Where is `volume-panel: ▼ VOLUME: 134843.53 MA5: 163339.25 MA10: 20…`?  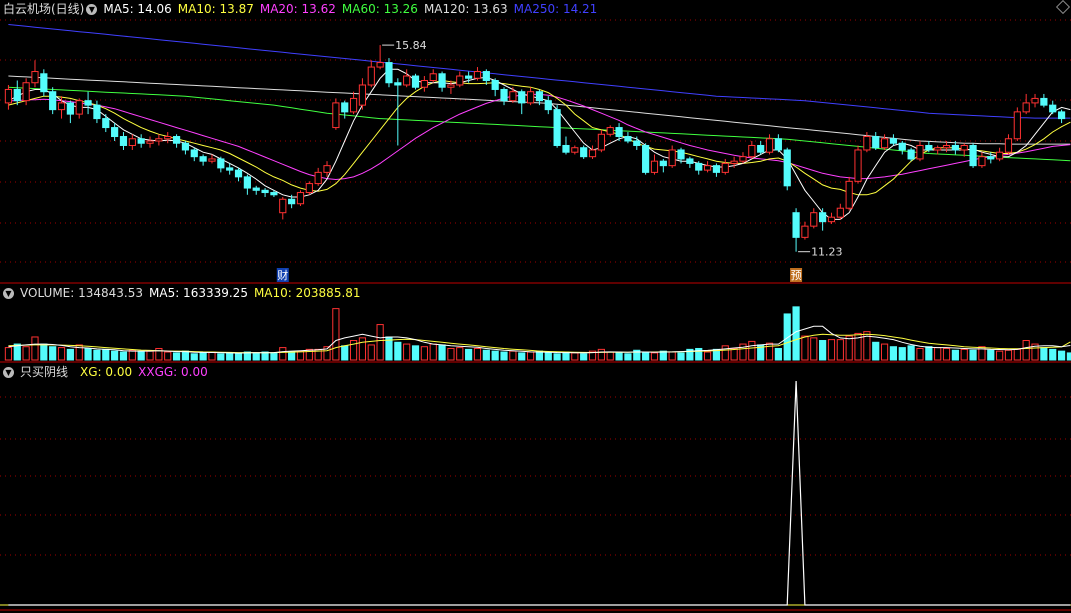 volume-panel: ▼ VOLUME: 134843.53 MA5: 163339.25 MA10: 20… is located at coordinates (535, 323).